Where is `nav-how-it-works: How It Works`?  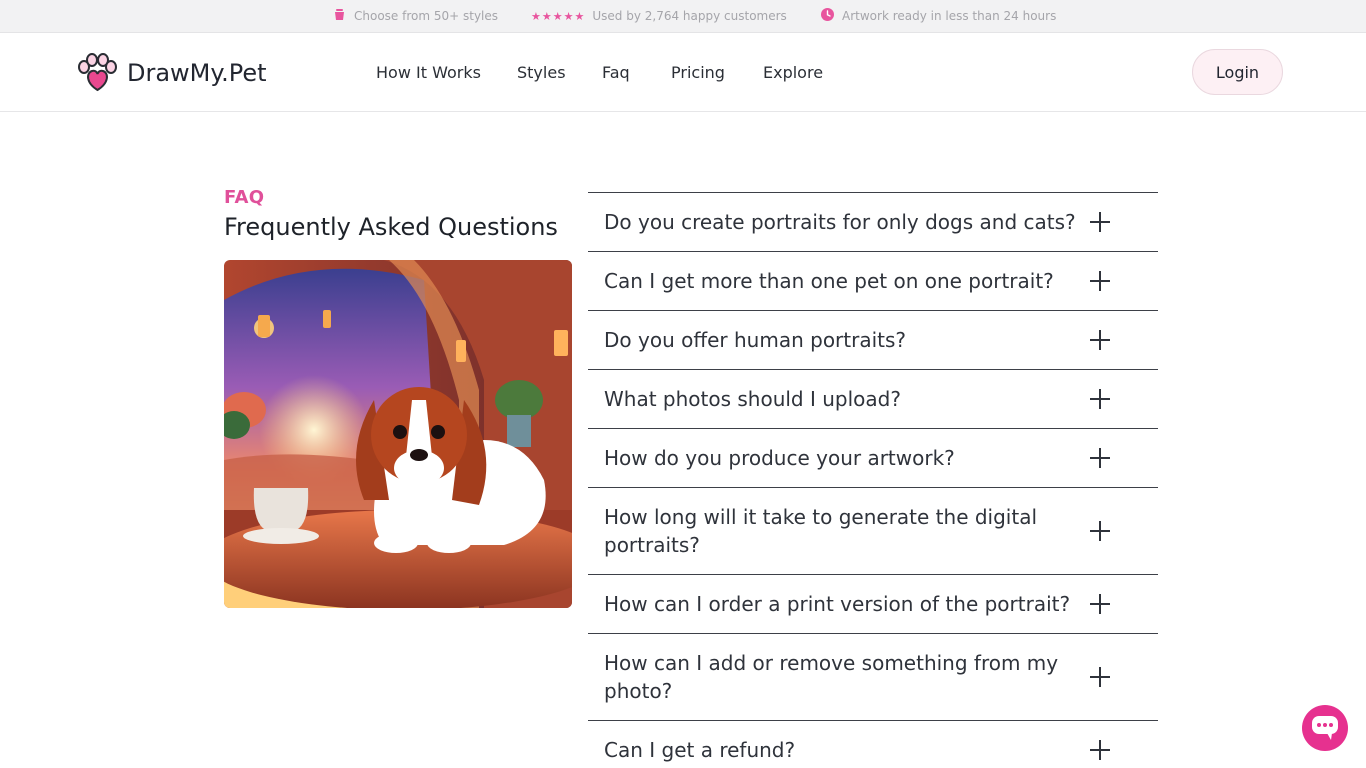
nav-how-it-works: How It Works is located at coordinates (428, 72).